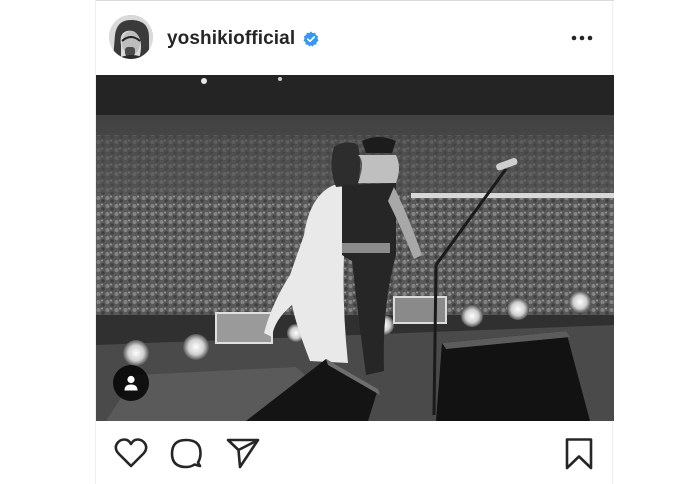 This screenshot has height=484, width=700. What do you see at coordinates (355, 452) in the screenshot?
I see `action-bar` at bounding box center [355, 452].